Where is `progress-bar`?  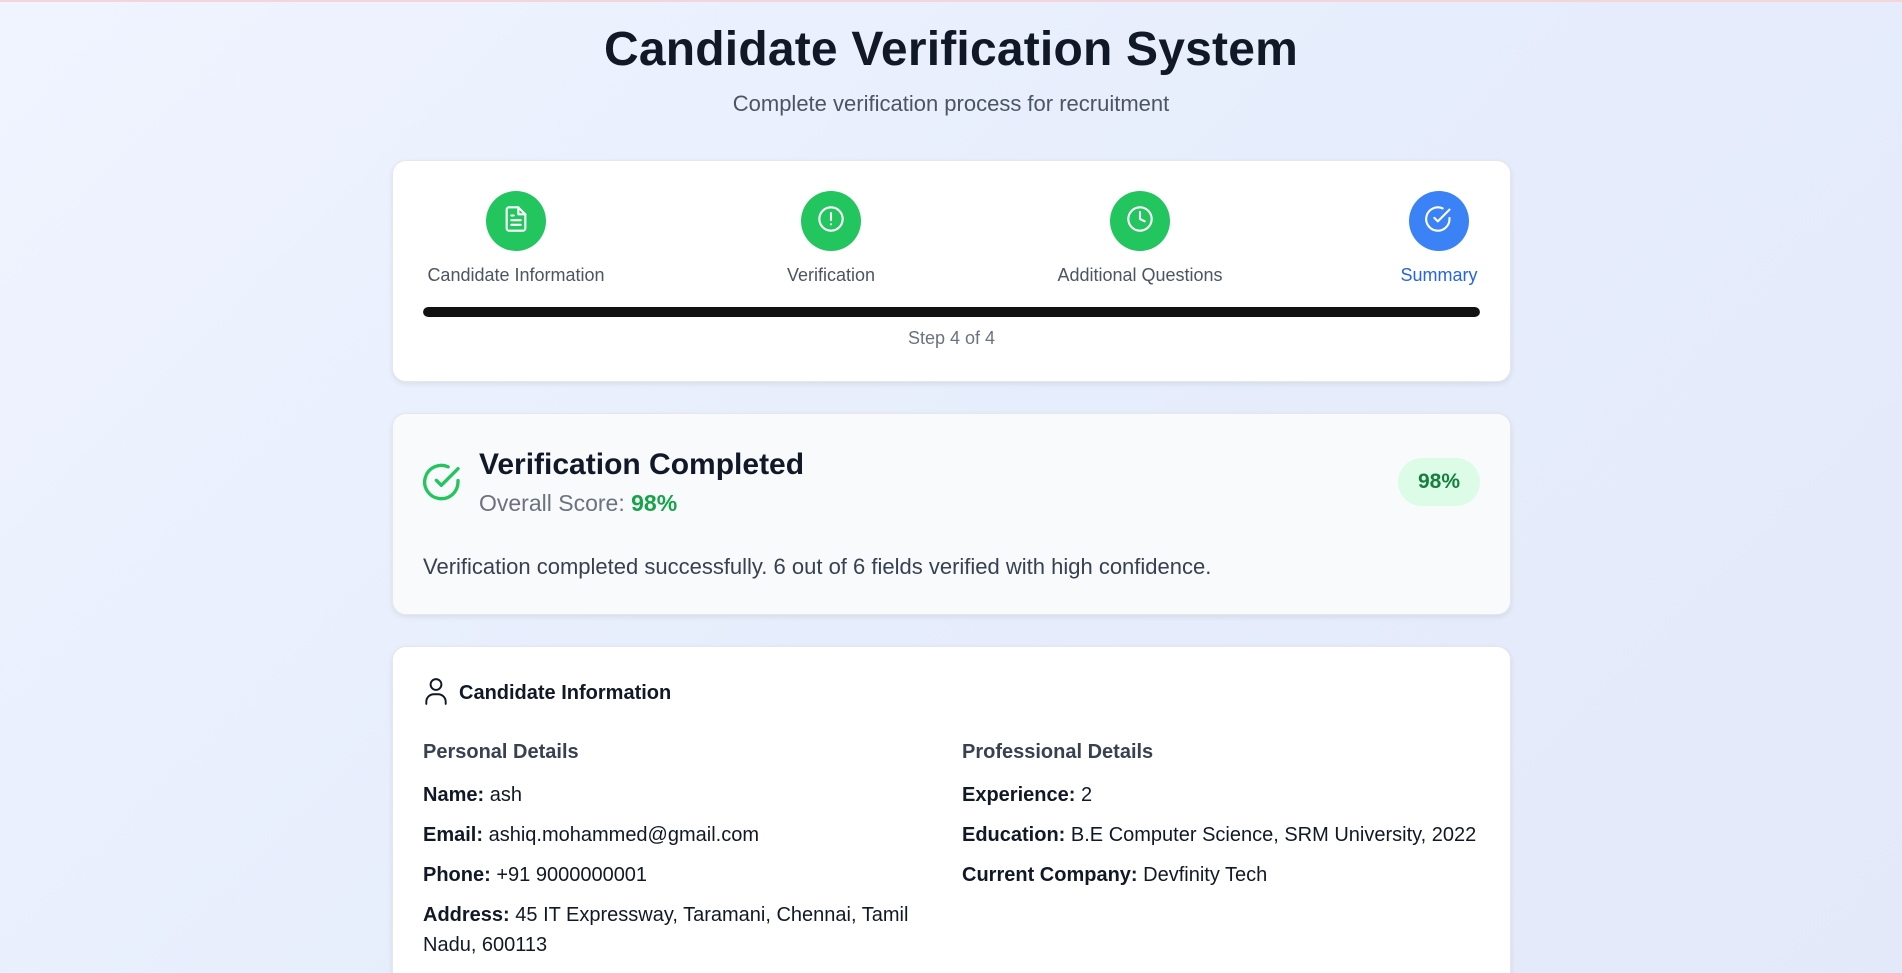 progress-bar is located at coordinates (951, 312).